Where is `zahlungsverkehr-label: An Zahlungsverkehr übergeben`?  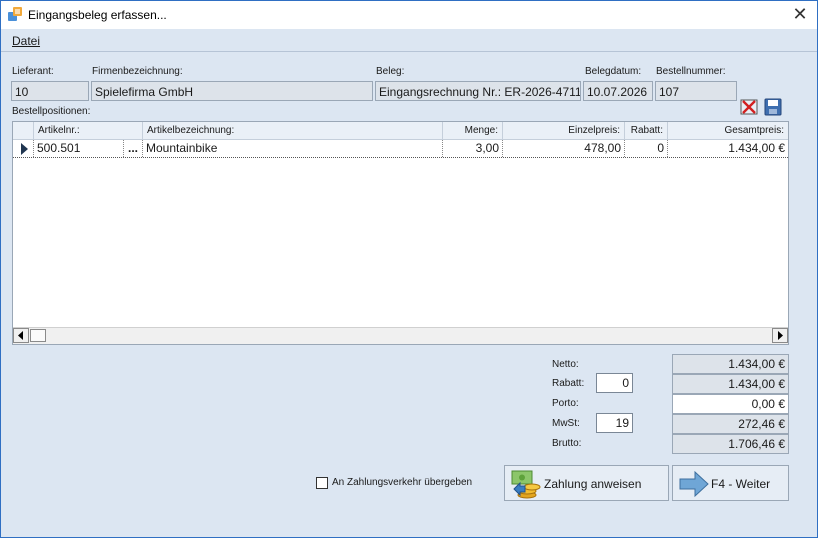 zahlungsverkehr-label: An Zahlungsverkehr übergeben is located at coordinates (402, 482).